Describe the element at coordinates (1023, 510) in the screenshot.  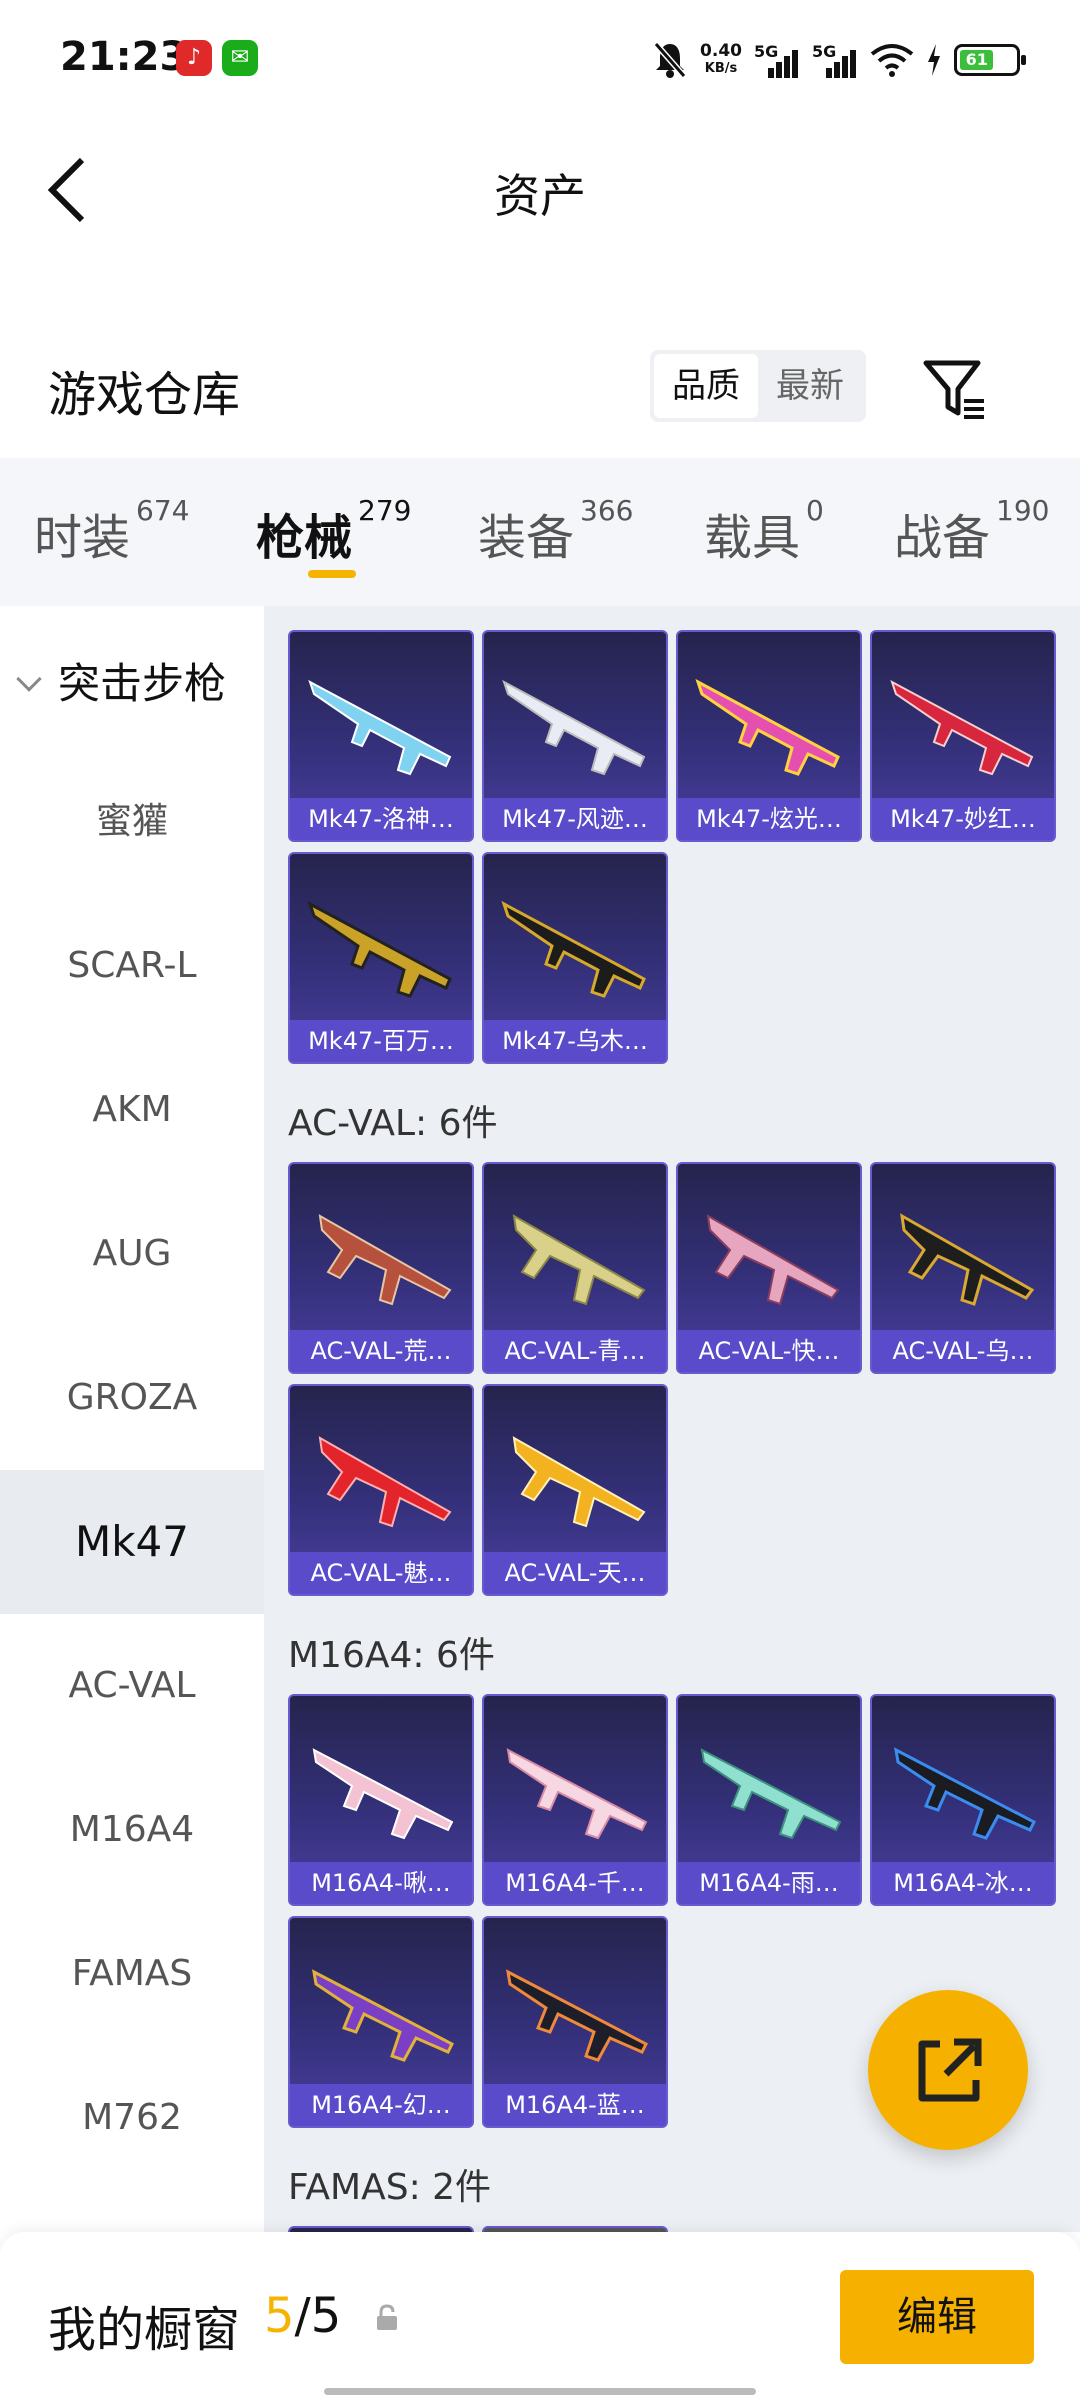
I see `tab-count: 190` at that location.